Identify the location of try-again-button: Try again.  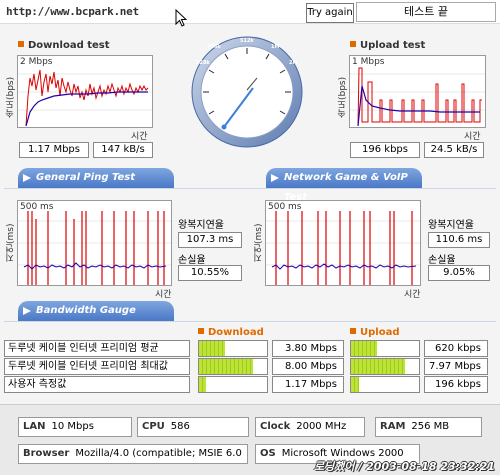
(330, 13).